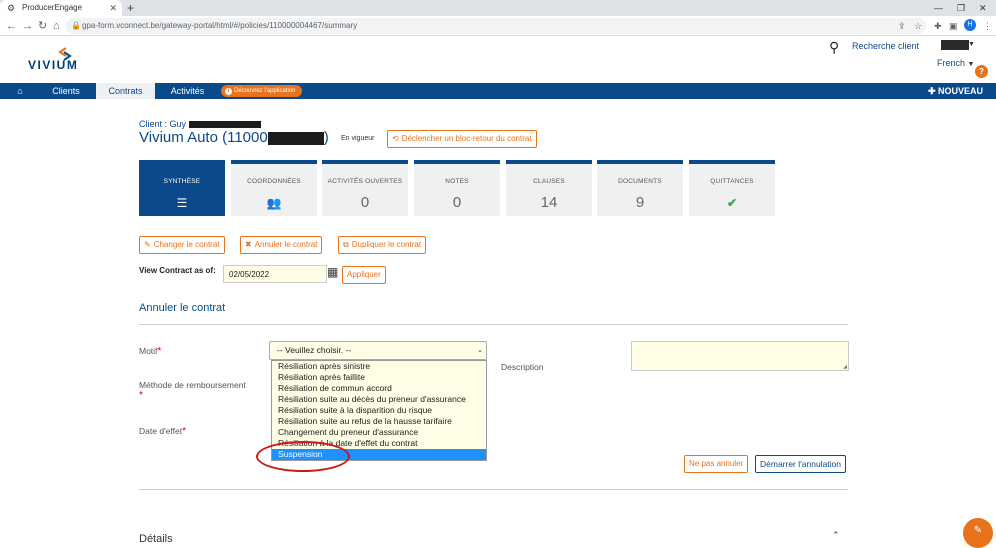  What do you see at coordinates (395, 138) in the screenshot?
I see `refresh-icon: ⟲` at bounding box center [395, 138].